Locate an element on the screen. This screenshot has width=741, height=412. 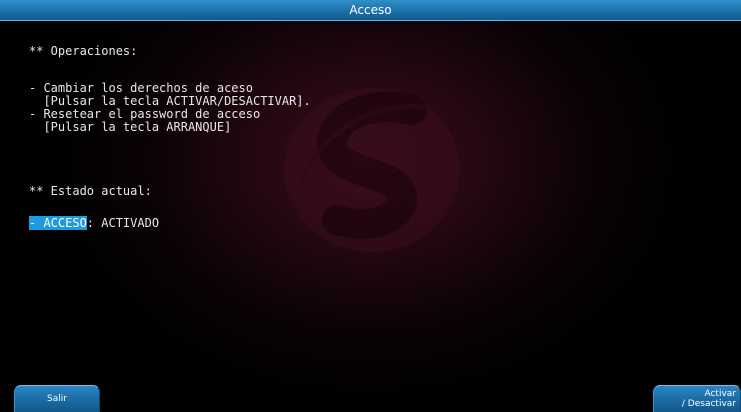
operation-2-line-2: [Pulsar la tecla ARRANQUE] is located at coordinates (130, 127).